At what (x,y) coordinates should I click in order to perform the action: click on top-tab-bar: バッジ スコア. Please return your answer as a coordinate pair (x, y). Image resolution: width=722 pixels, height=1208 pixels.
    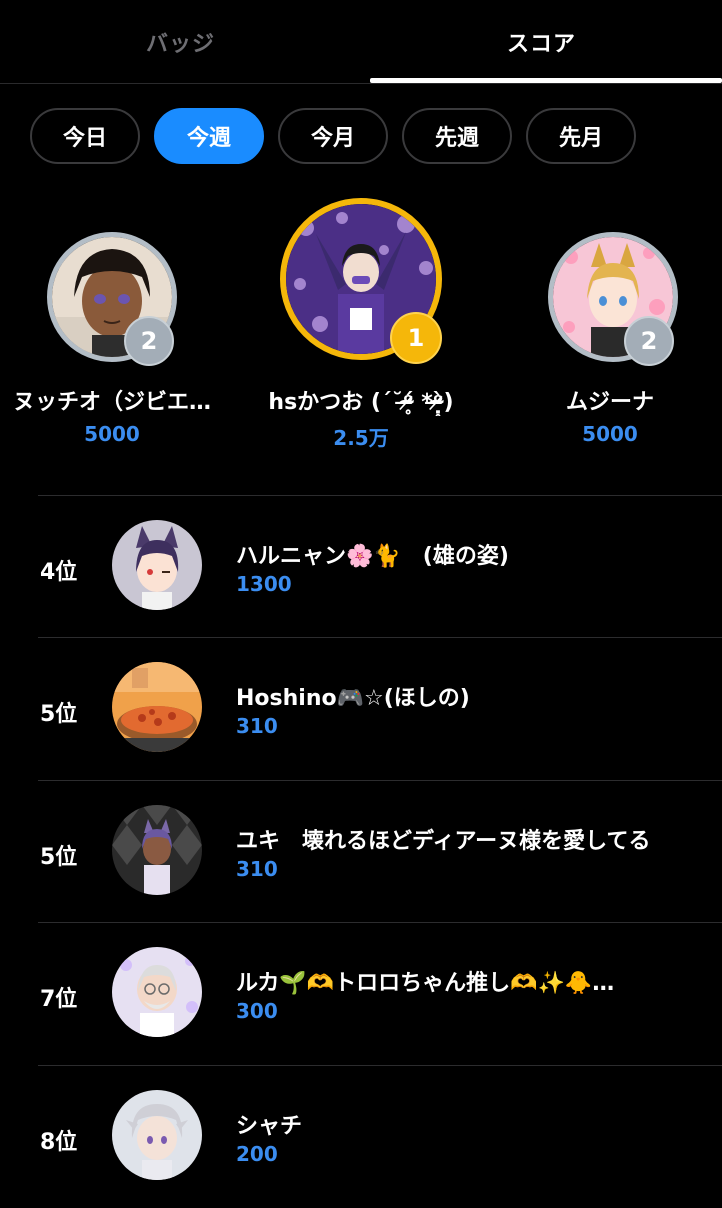
    Looking at the image, I should click on (361, 42).